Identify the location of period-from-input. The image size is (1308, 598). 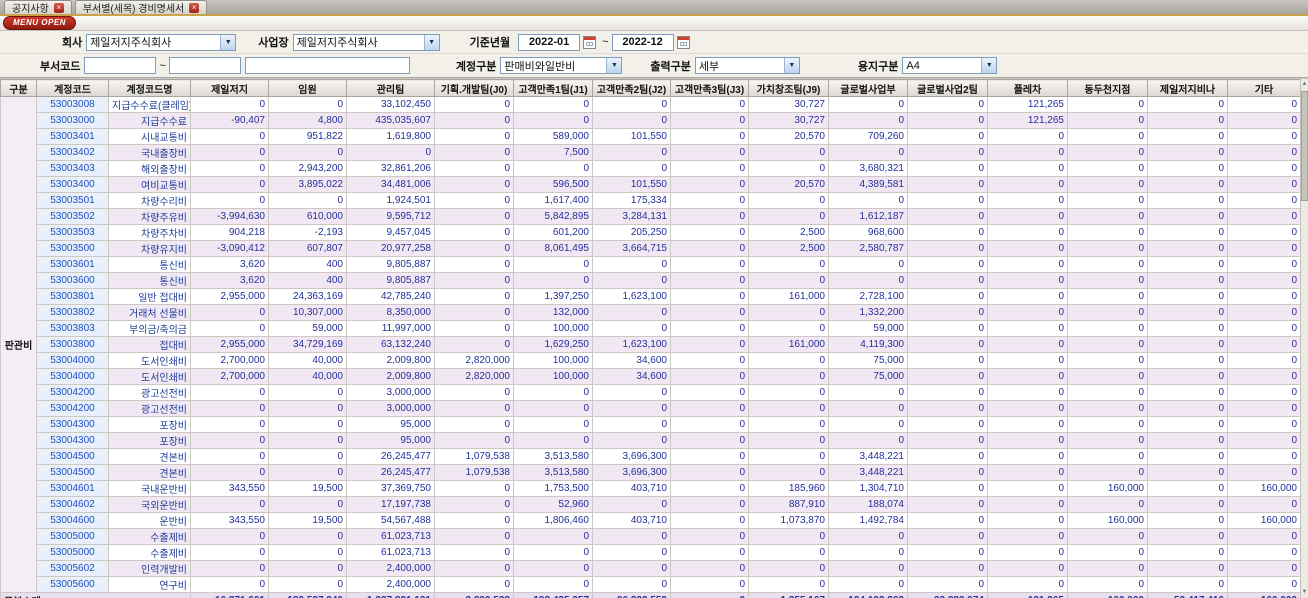
(549, 42).